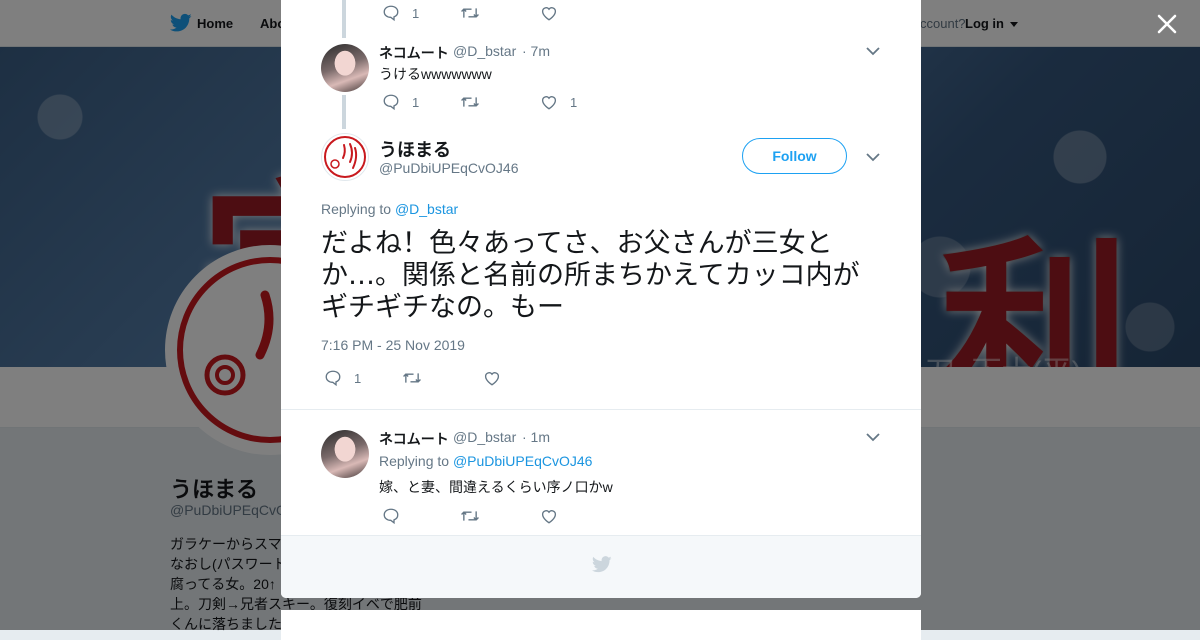 This screenshot has height=640, width=1200. What do you see at coordinates (558, 102) in the screenshot?
I see `like-action: 1` at bounding box center [558, 102].